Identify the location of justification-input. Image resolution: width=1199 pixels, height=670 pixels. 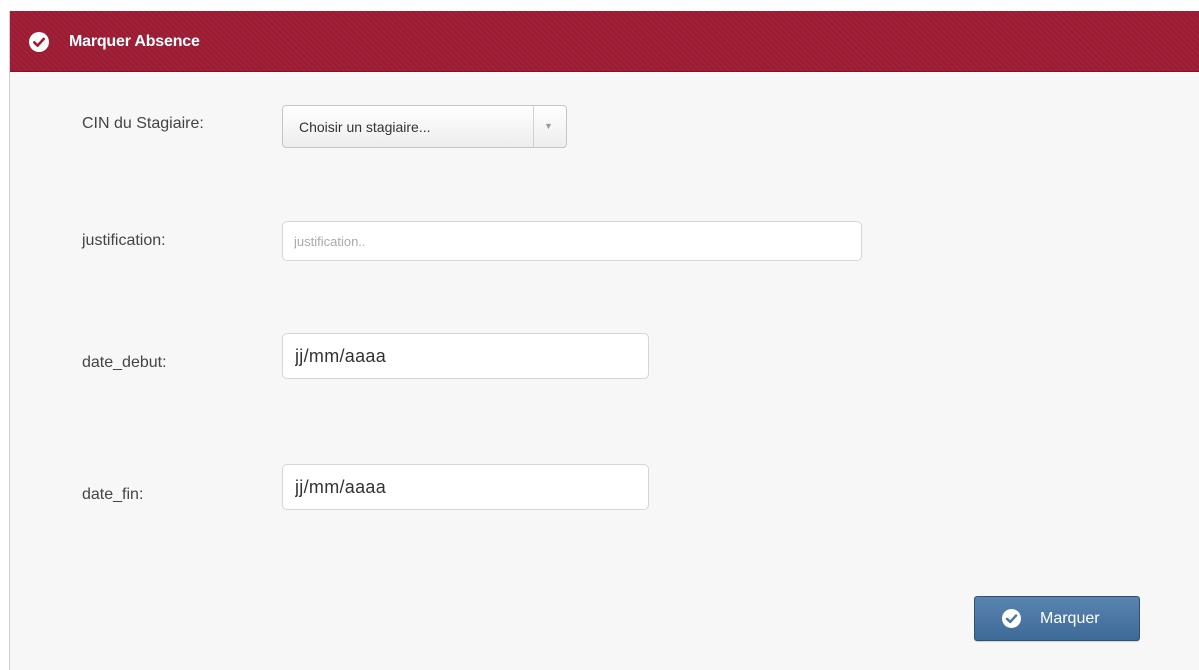
(572, 241).